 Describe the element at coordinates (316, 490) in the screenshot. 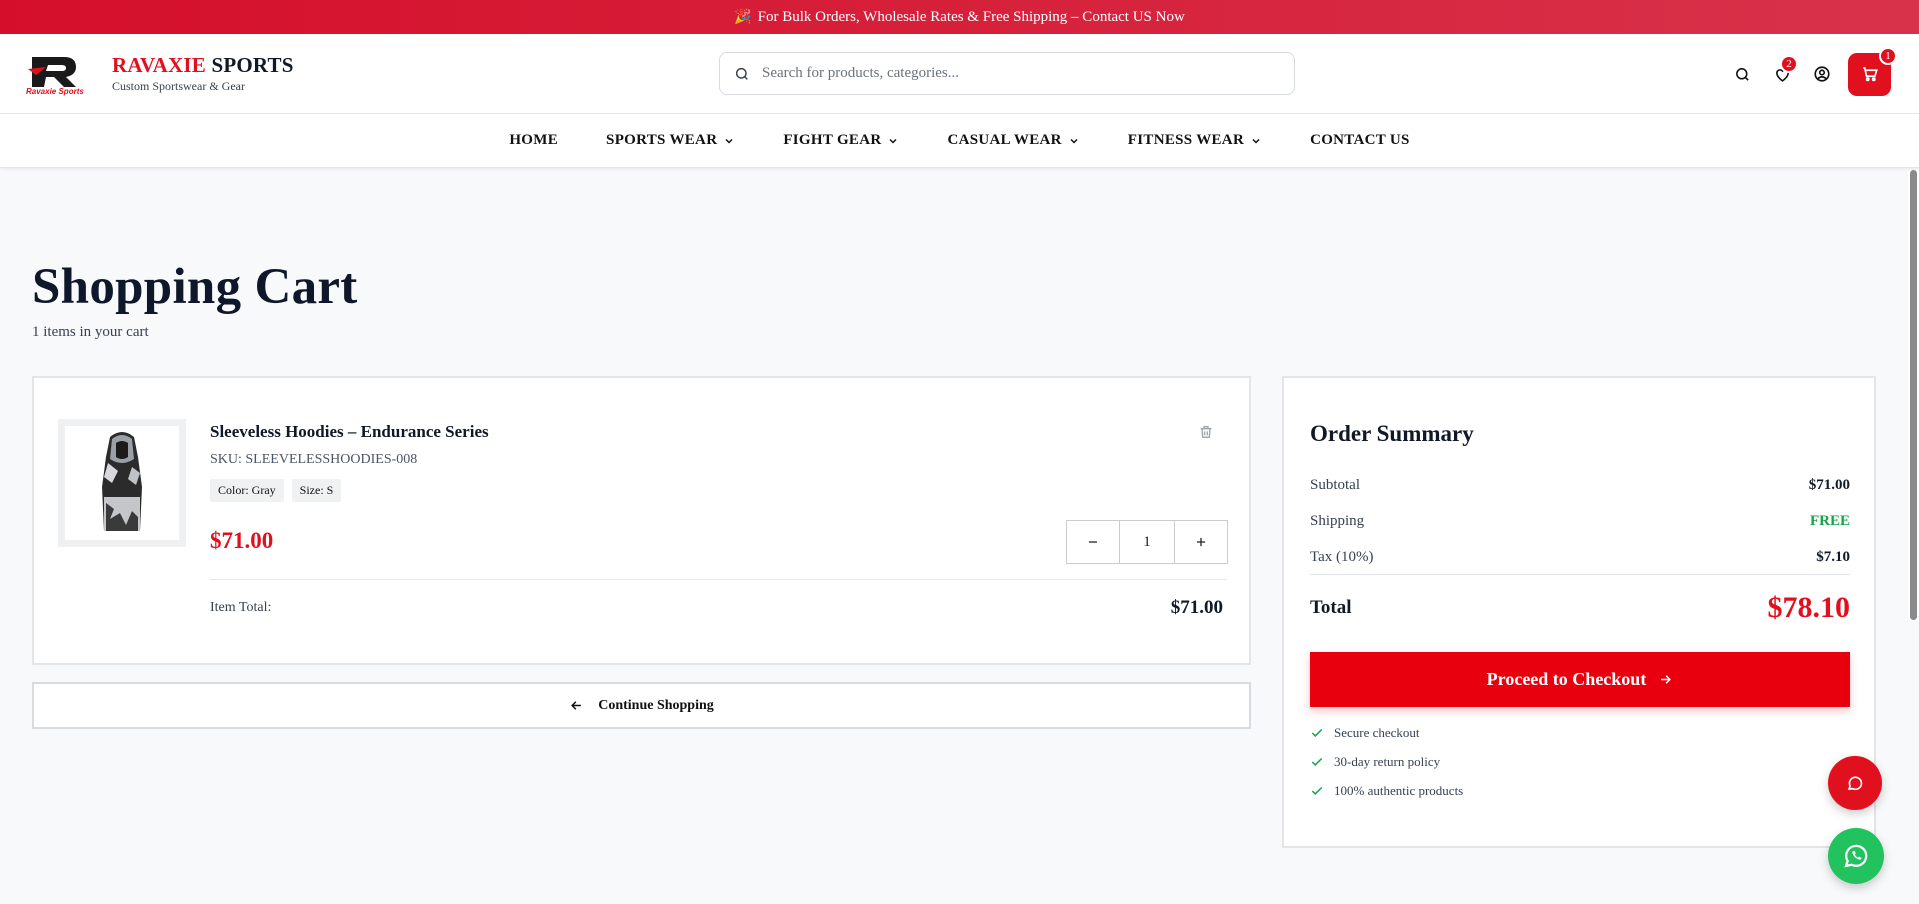

I see `size-tag: Size: S` at that location.